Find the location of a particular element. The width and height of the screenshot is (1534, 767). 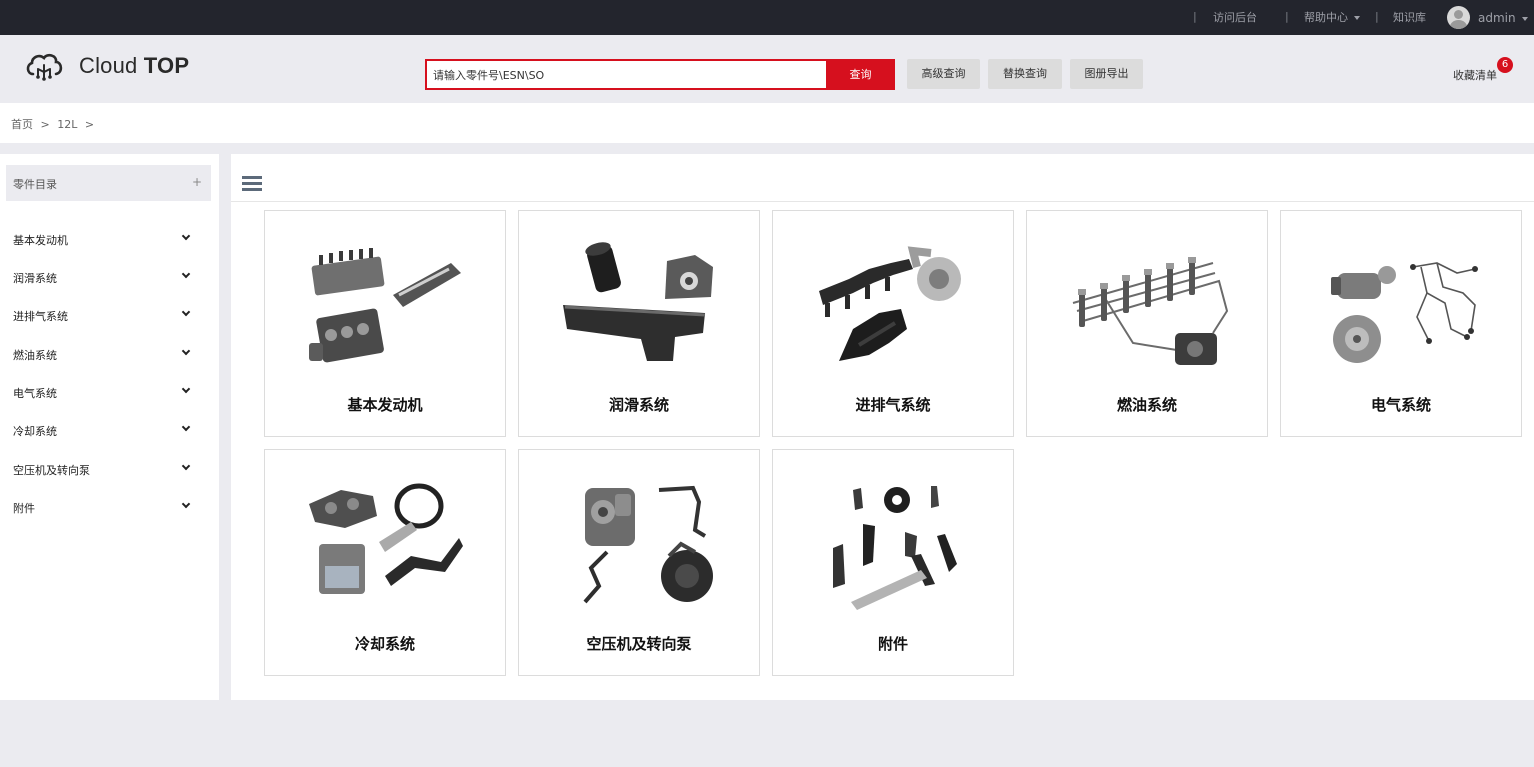

card-label: 润滑系统 is located at coordinates (638, 405).